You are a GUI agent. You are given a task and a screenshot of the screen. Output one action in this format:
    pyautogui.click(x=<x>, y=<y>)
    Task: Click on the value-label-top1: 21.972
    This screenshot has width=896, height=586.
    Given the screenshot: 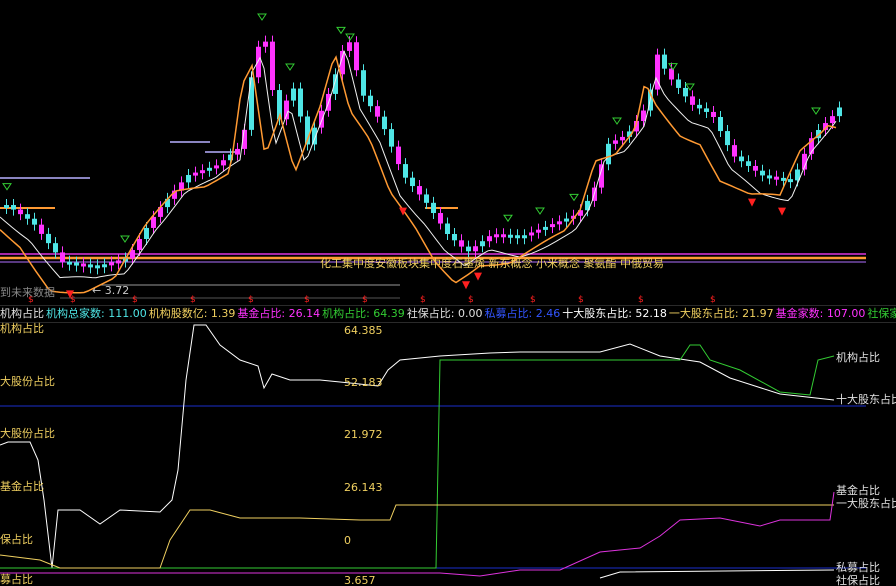 What is the action you would take?
    pyautogui.click(x=363, y=434)
    